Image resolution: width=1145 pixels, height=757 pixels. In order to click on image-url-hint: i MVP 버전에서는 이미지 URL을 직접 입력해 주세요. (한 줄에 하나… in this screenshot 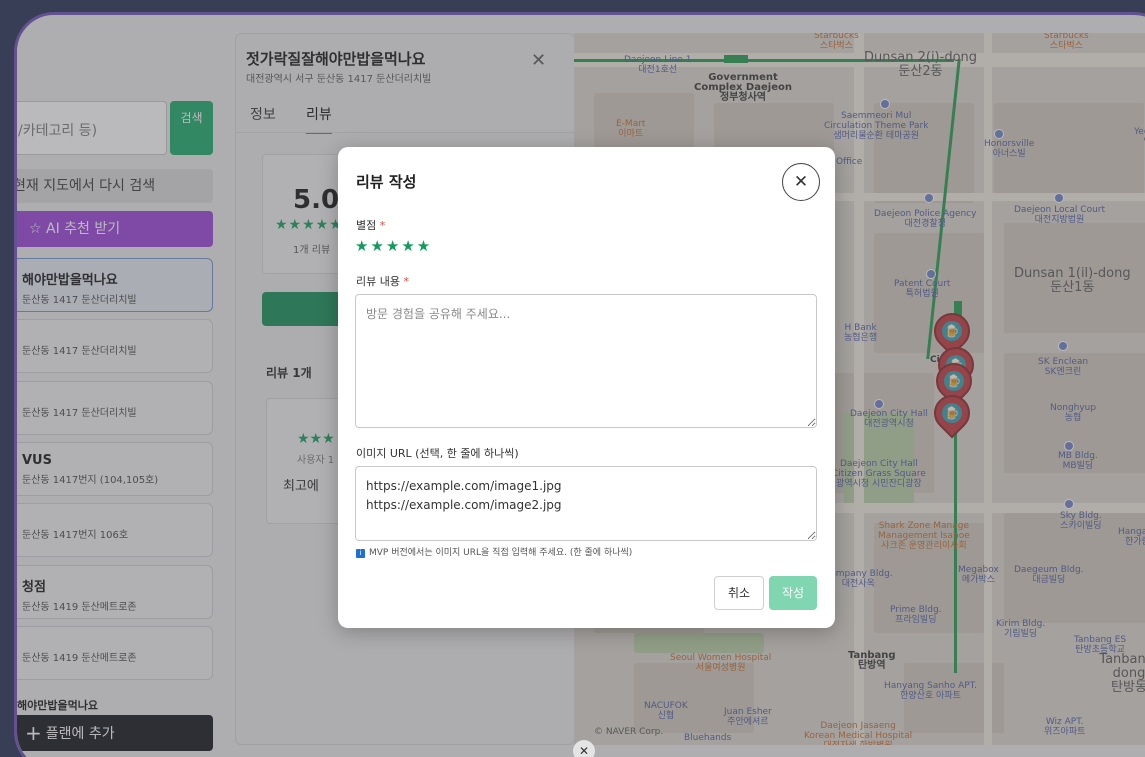, I will do `click(494, 551)`.